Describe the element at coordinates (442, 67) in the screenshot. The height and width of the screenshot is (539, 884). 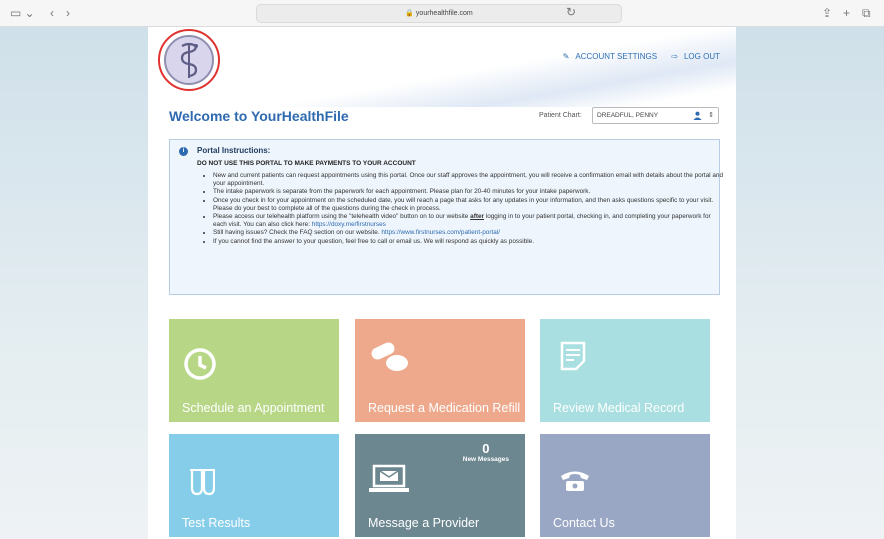
I see `header-band` at that location.